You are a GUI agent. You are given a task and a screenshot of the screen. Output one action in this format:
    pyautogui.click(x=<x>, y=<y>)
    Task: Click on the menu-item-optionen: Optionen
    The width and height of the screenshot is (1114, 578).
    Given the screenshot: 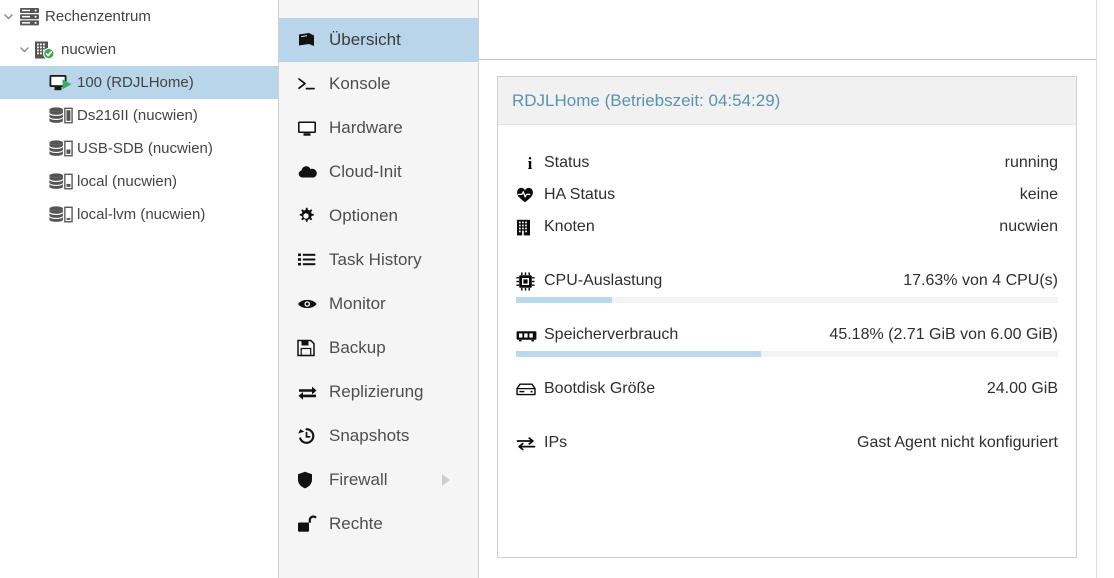 What is the action you would take?
    pyautogui.click(x=378, y=216)
    